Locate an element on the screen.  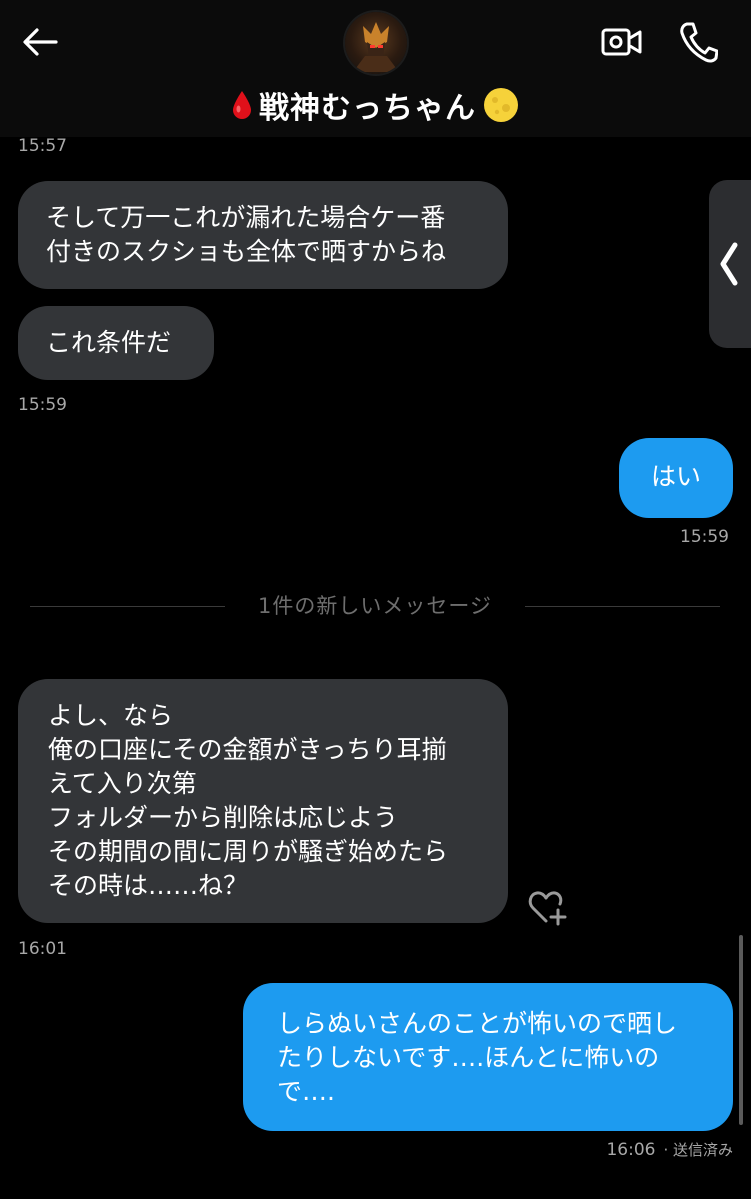
message-timestamp: 16:06 is located at coordinates (631, 1150).